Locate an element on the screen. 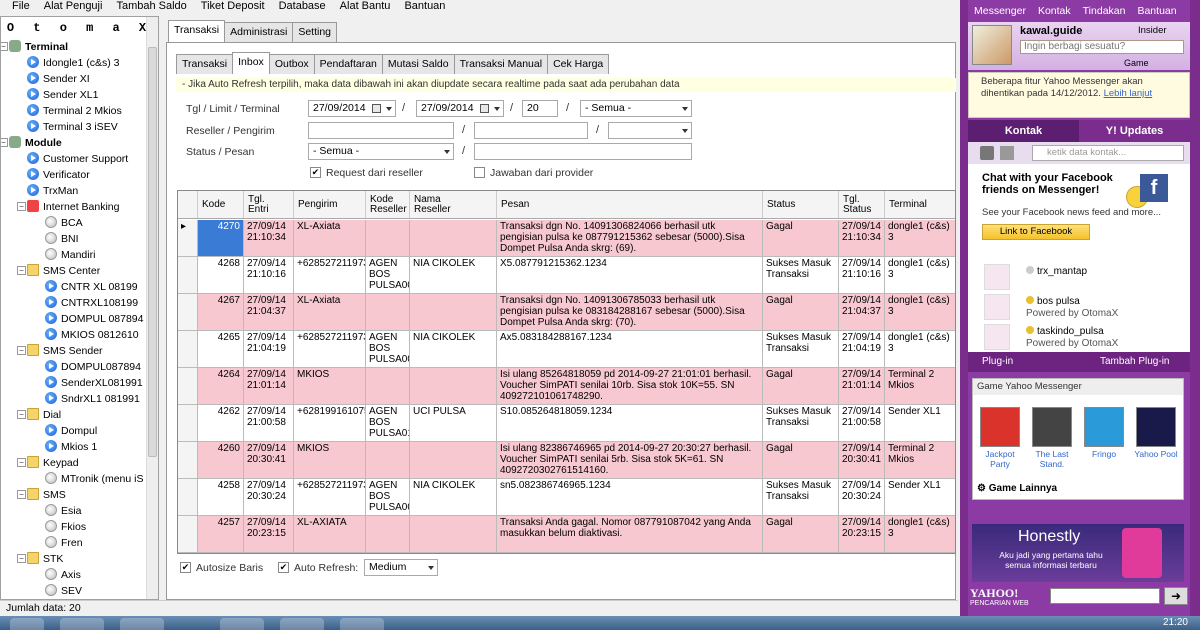 The width and height of the screenshot is (1200, 630). autosize-checkbox: ✔ is located at coordinates (185, 567).